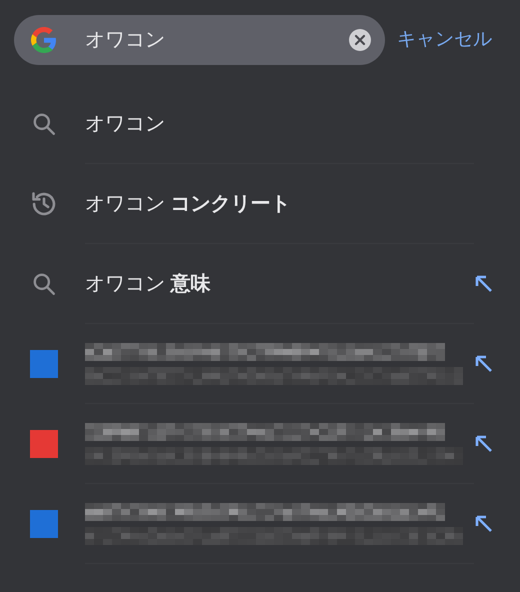  I want to click on search-query: オワコン, so click(125, 40).